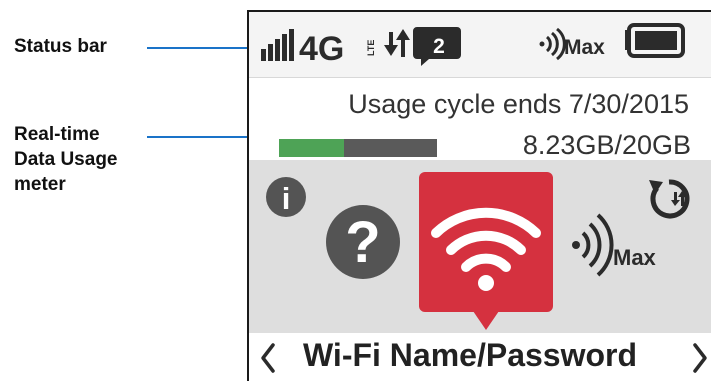  I want to click on bottom-nav: Wi-Fi Name/Password, so click(480, 357).